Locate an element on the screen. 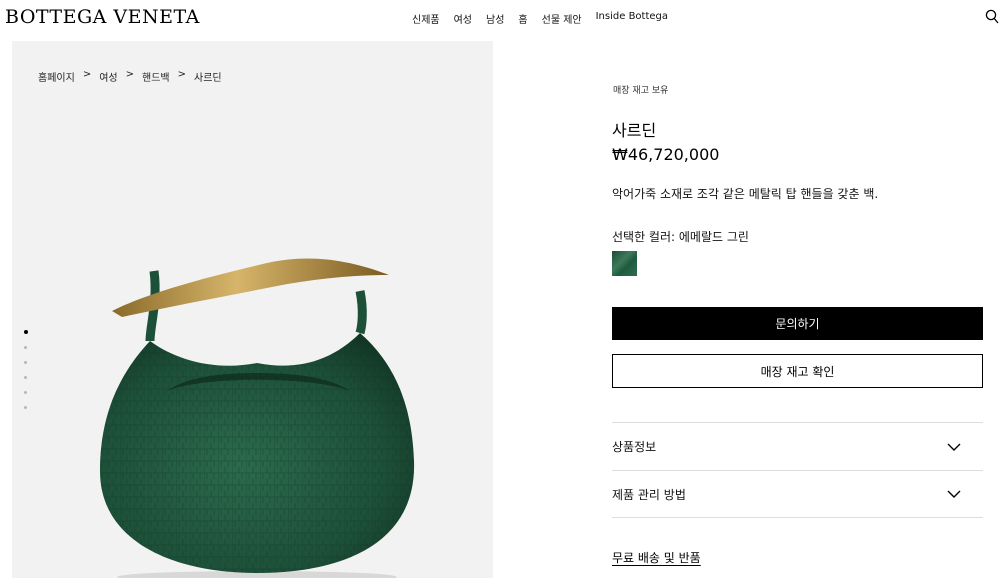  search-icon is located at coordinates (992, 17).